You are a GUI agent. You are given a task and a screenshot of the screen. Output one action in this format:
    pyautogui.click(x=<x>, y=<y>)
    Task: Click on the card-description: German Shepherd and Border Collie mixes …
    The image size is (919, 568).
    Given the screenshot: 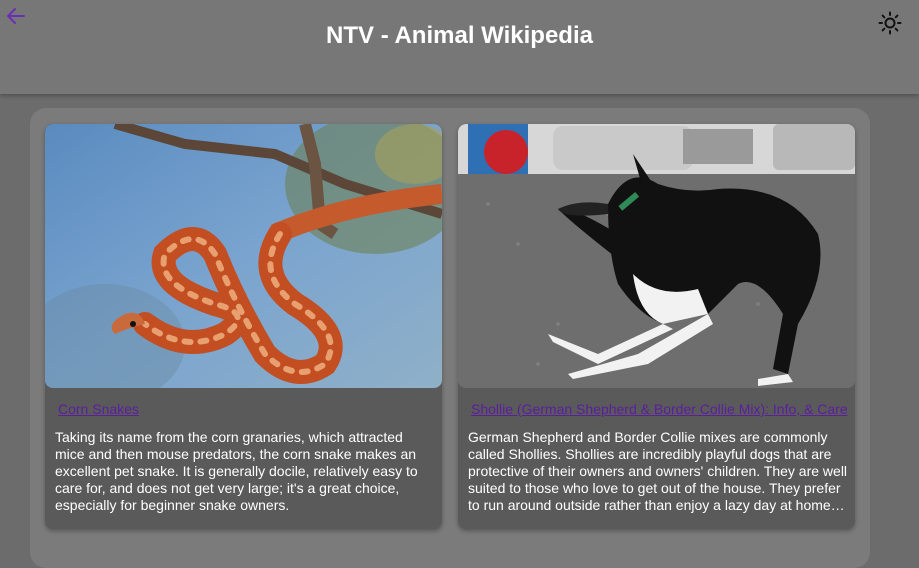 What is the action you would take?
    pyautogui.click(x=658, y=471)
    